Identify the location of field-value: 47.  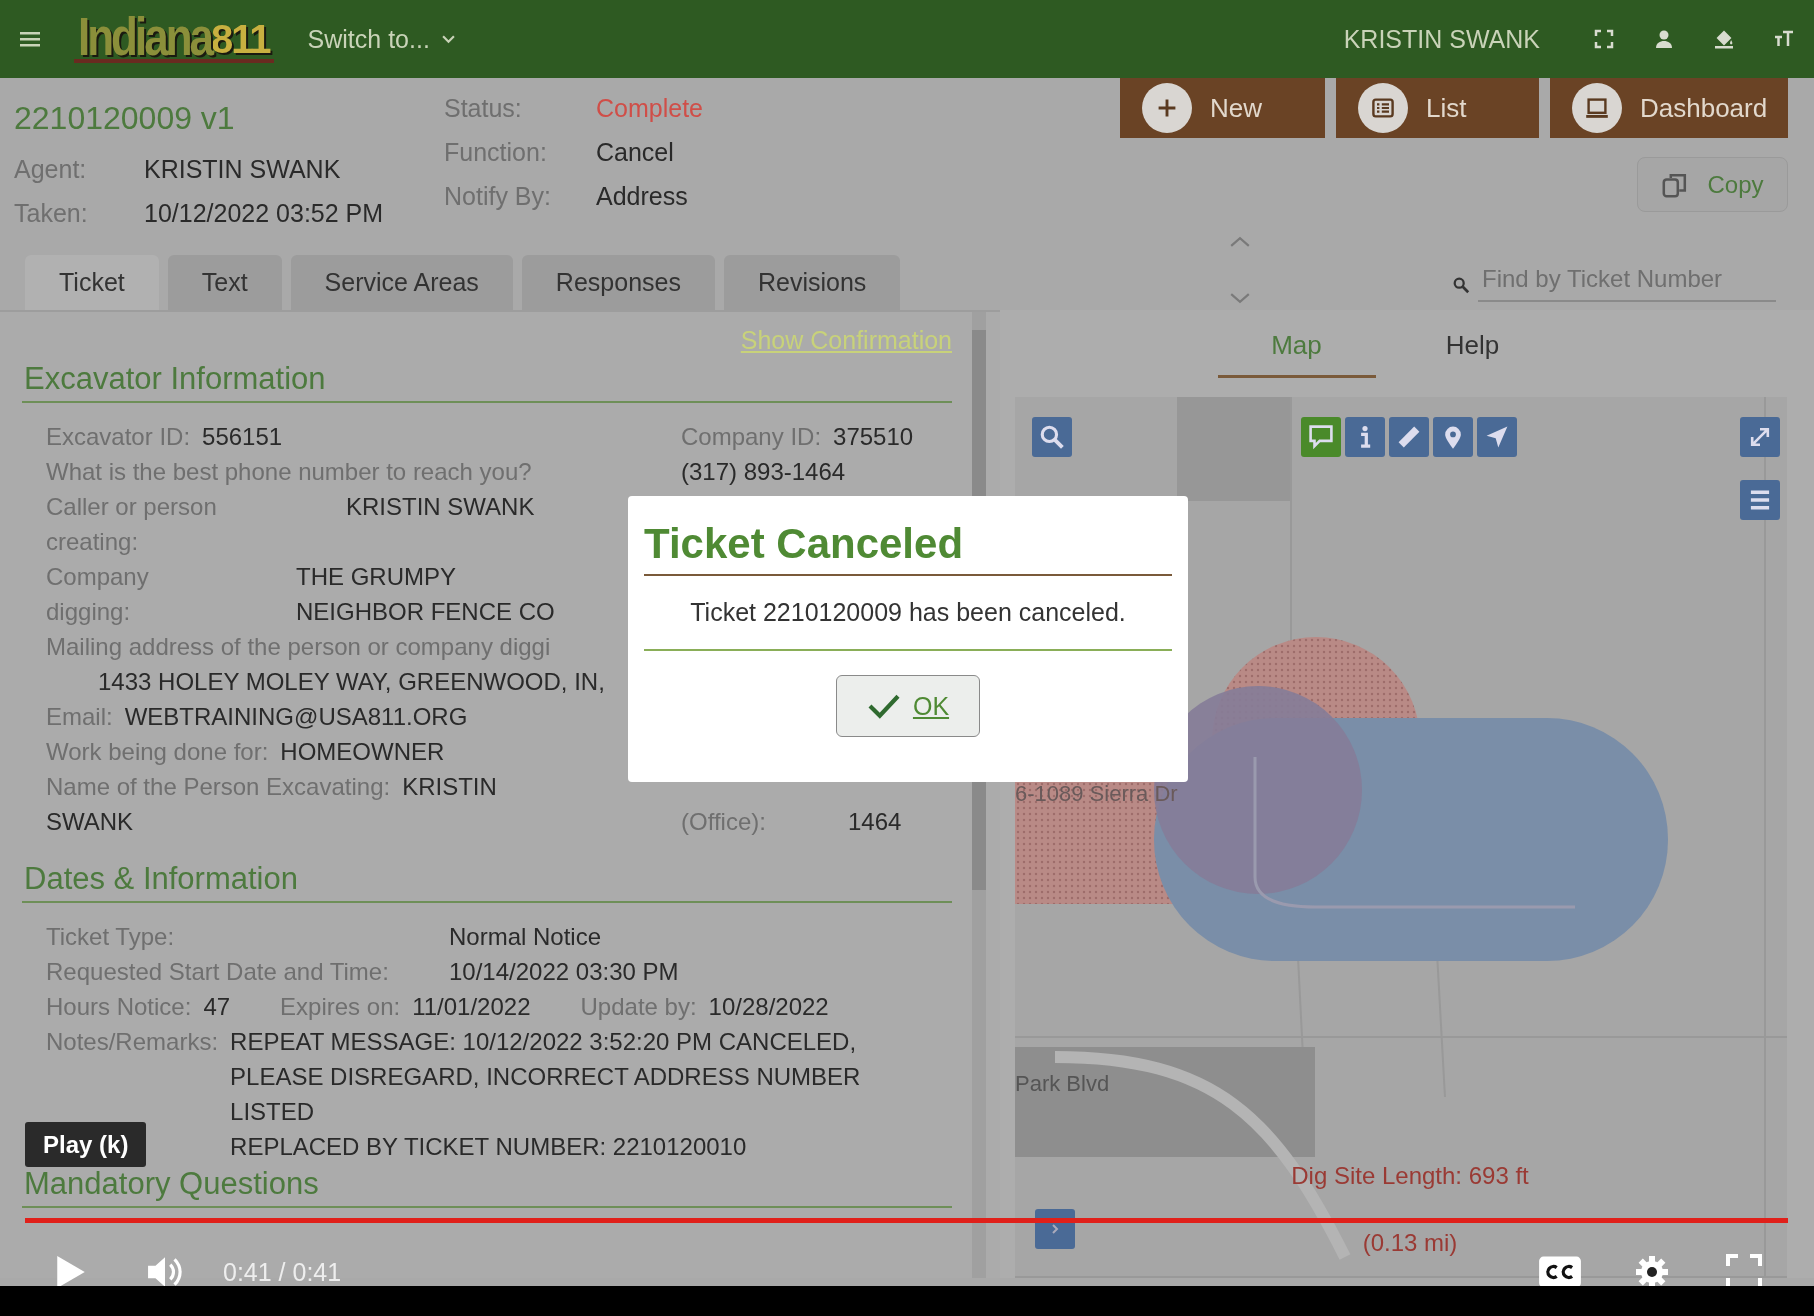
(217, 1006).